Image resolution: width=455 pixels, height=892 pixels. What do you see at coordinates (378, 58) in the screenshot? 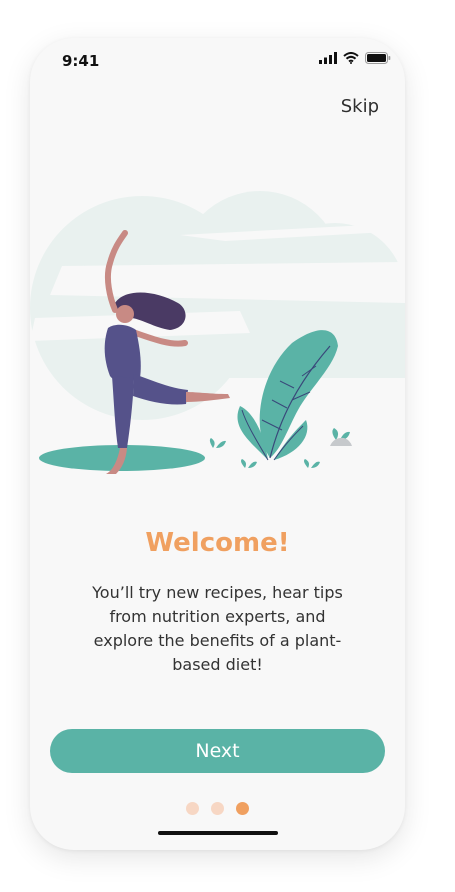
I see `battery-icon` at bounding box center [378, 58].